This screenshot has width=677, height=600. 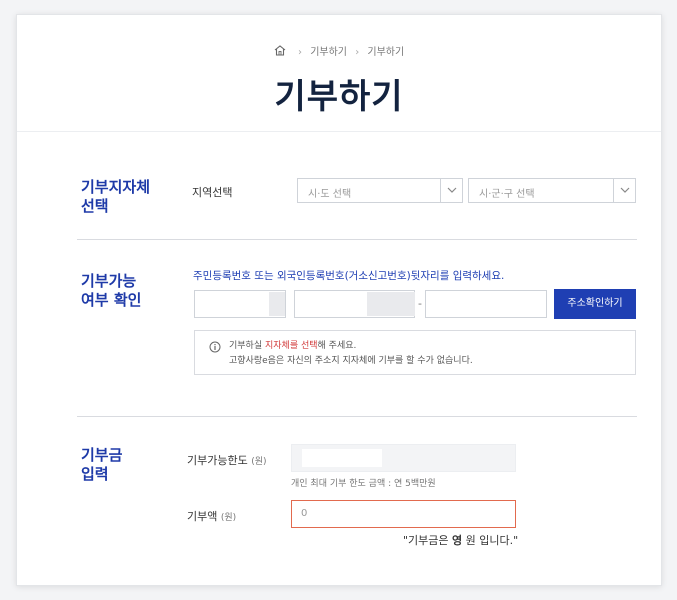 I want to click on notice-line2: 고향사랑e음은 자신의 주소지 지자체에 기부를 할 수가 없습니다., so click(x=351, y=361).